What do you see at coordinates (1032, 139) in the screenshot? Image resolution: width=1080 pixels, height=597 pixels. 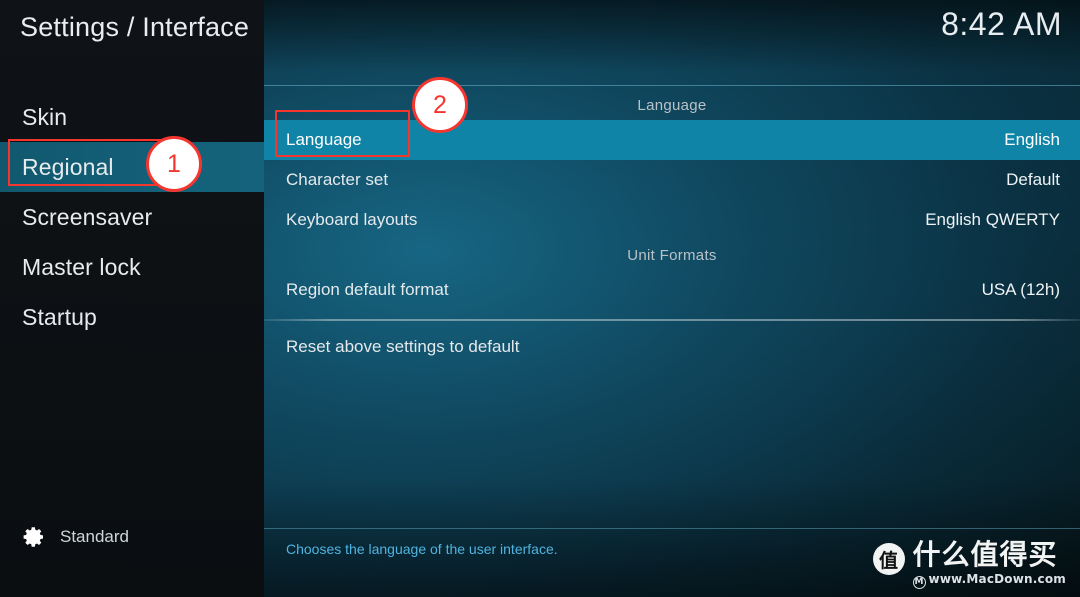 I see `settings-row-value: English` at bounding box center [1032, 139].